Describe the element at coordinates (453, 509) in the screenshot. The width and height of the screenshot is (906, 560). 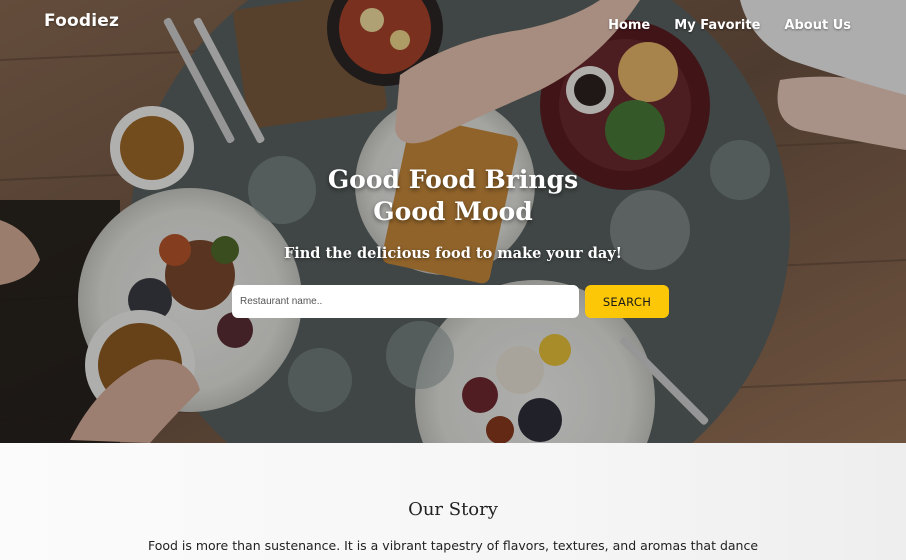
I see `story-title: Our Story` at that location.